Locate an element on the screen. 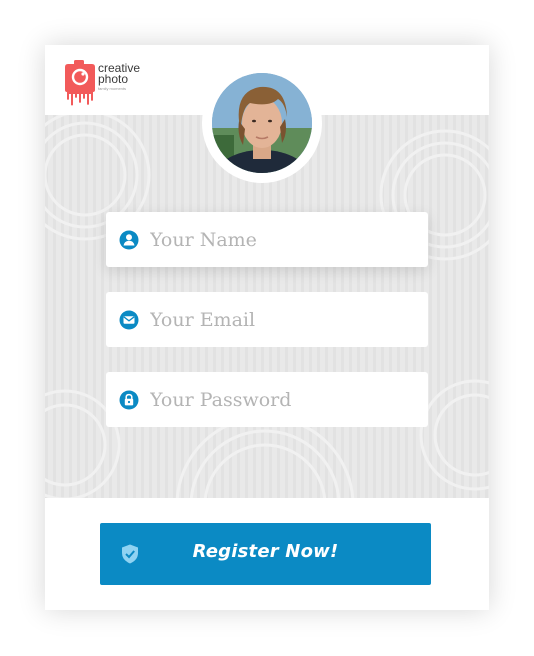 The height and width of the screenshot is (656, 534). register-button-label: Register Now! is located at coordinates (265, 551).